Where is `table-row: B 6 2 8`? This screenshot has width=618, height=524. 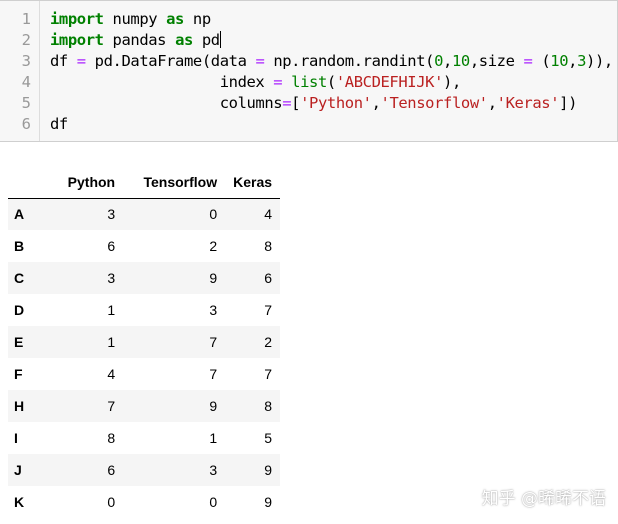 table-row: B 6 2 8 is located at coordinates (144, 246).